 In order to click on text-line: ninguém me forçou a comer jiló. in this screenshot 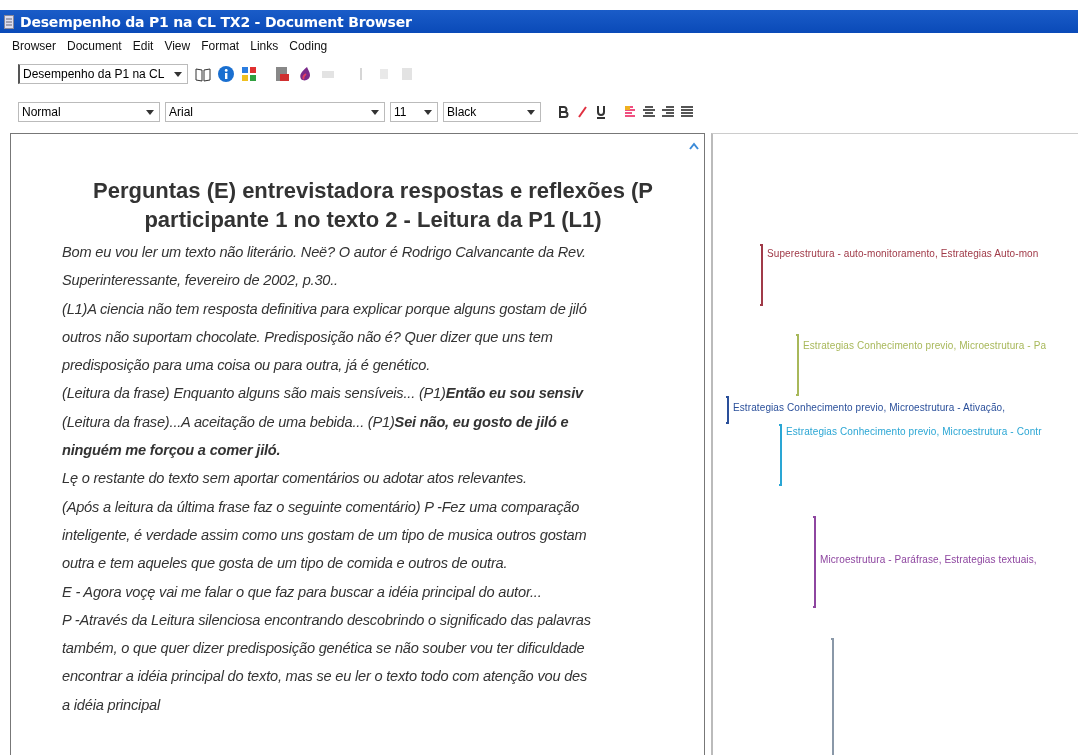, I will do `click(172, 451)`.